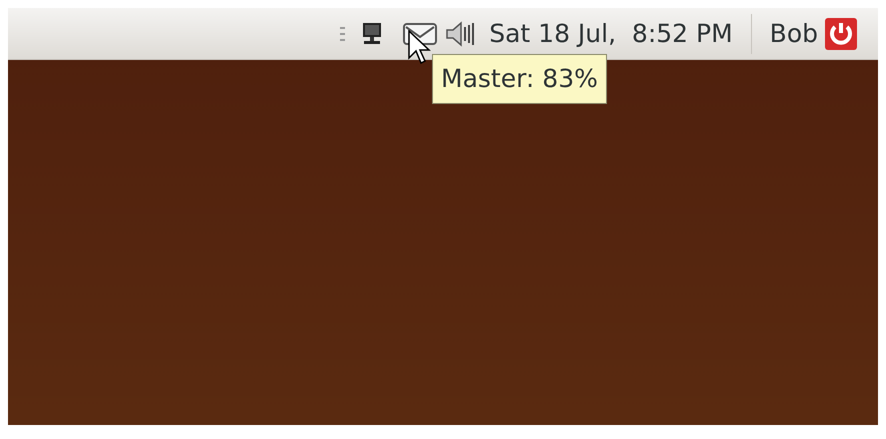  Describe the element at coordinates (841, 33) in the screenshot. I see `power-icon` at that location.